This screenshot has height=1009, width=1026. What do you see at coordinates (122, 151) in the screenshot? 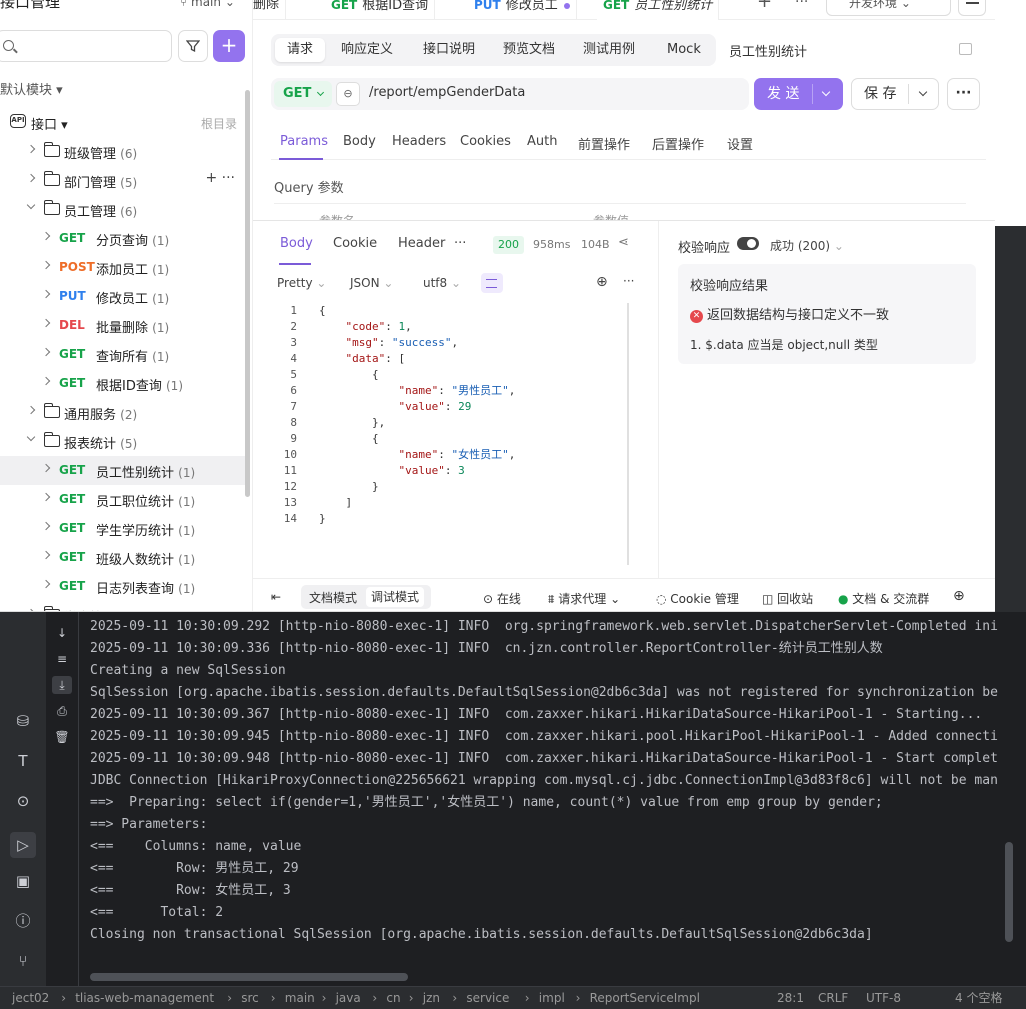
I see `tree-folder: 班级管理 (6)` at bounding box center [122, 151].